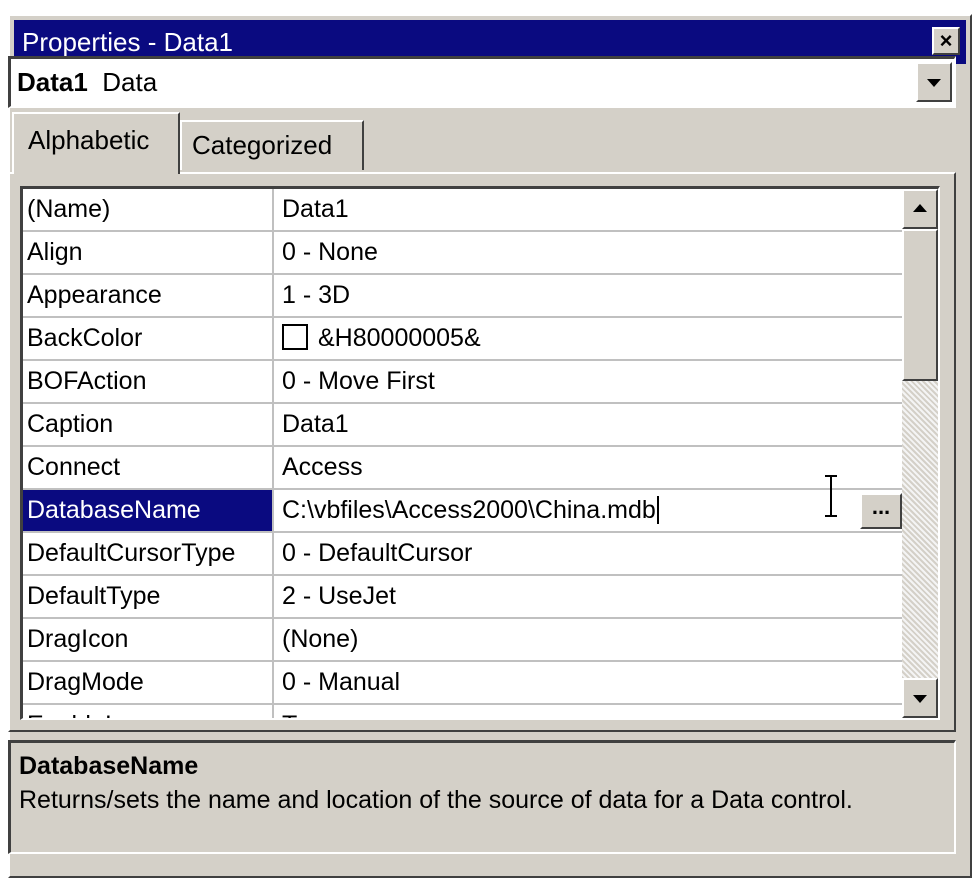  Describe the element at coordinates (148, 467) in the screenshot. I see `property-name: Connect` at that location.